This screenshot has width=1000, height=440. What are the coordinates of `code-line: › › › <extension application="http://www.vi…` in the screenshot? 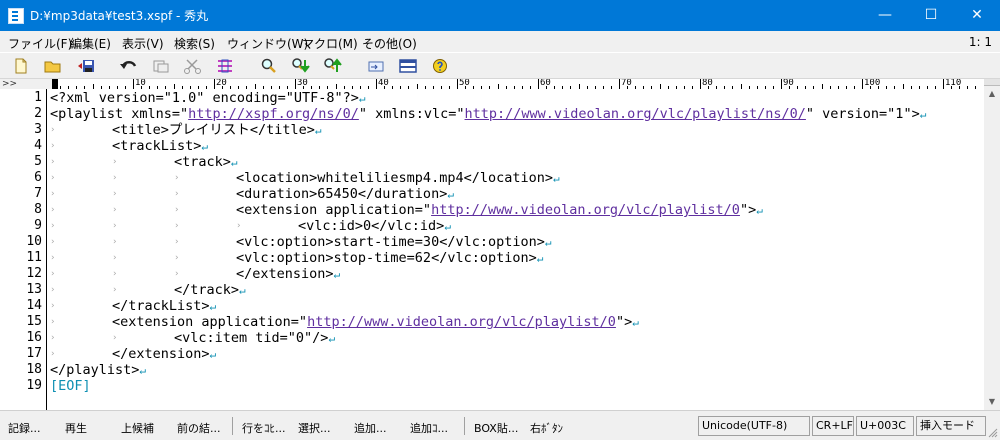 It's located at (406, 210).